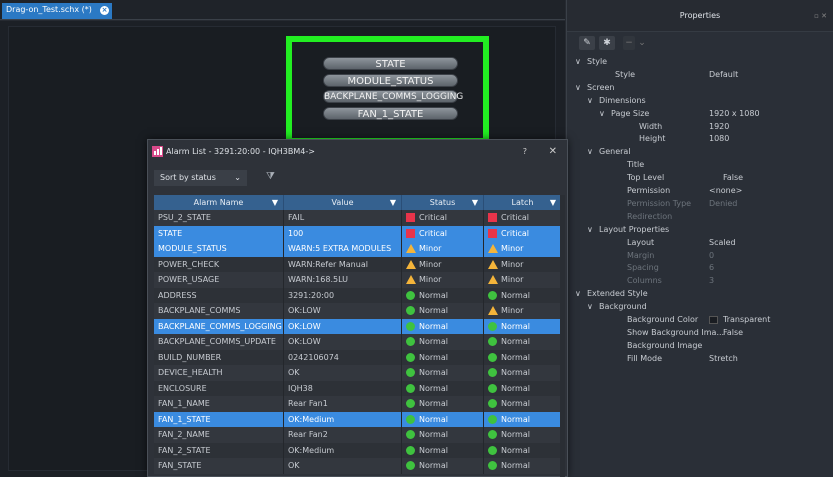 The width and height of the screenshot is (833, 477). What do you see at coordinates (700, 306) in the screenshot?
I see `property-row: ∨ Background` at bounding box center [700, 306].